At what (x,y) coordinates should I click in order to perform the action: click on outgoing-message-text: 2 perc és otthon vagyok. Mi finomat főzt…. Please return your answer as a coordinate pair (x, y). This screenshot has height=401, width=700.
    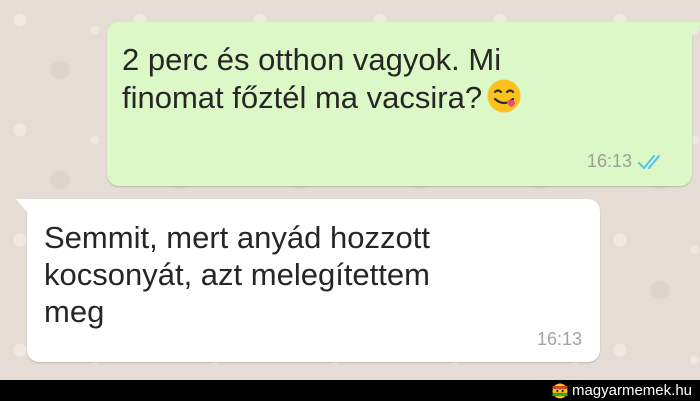
    Looking at the image, I should click on (382, 78).